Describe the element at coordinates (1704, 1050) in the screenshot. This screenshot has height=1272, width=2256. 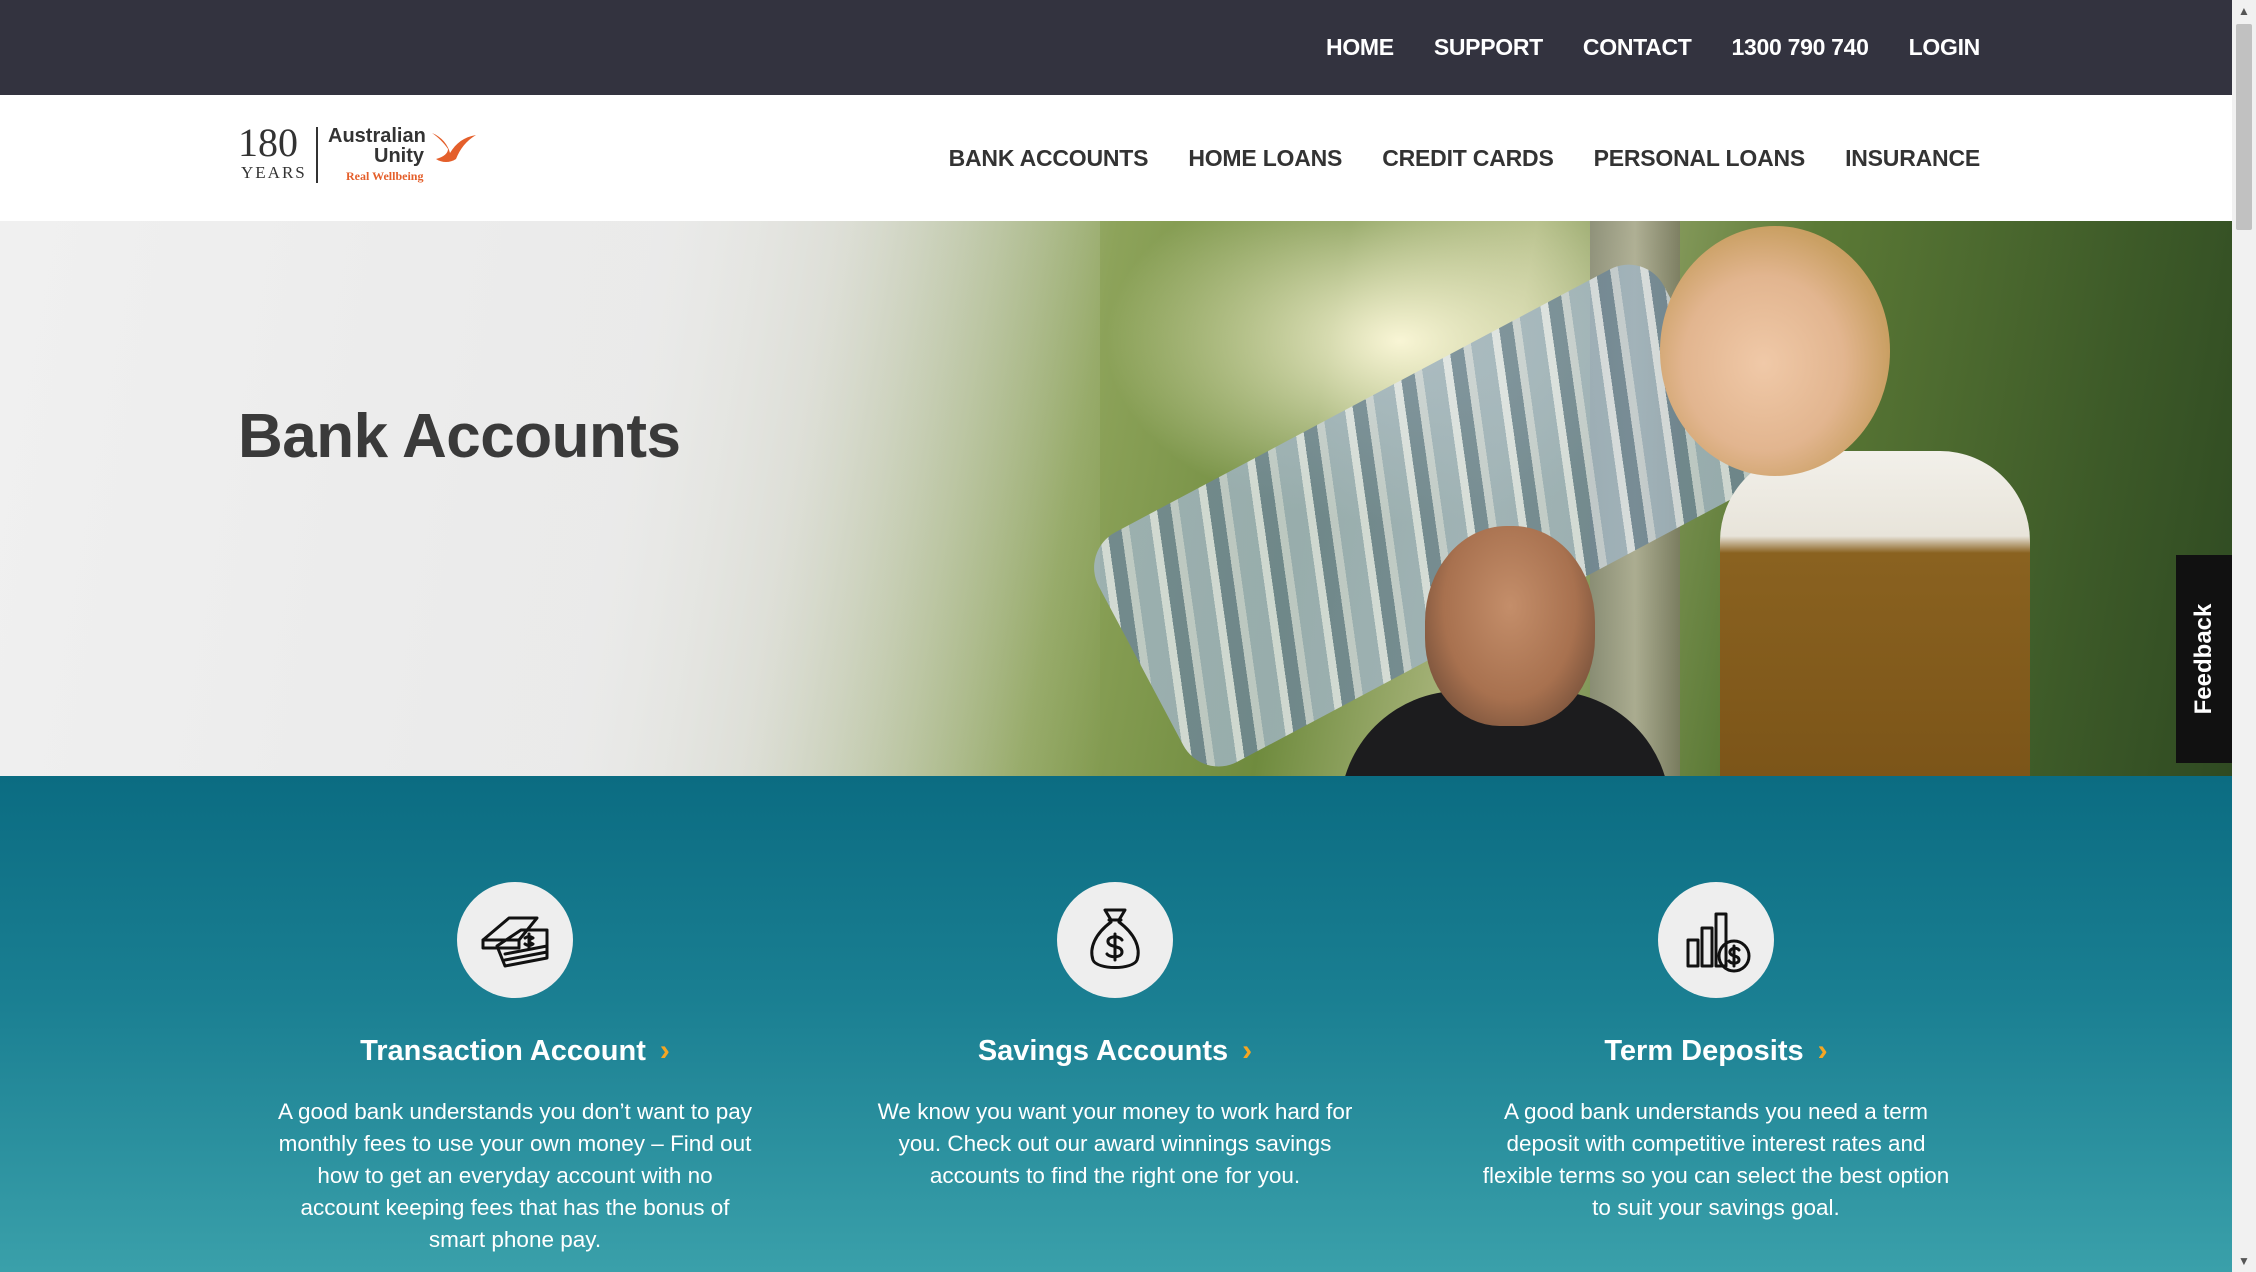
I see `feature-title: Term Deposits` at that location.